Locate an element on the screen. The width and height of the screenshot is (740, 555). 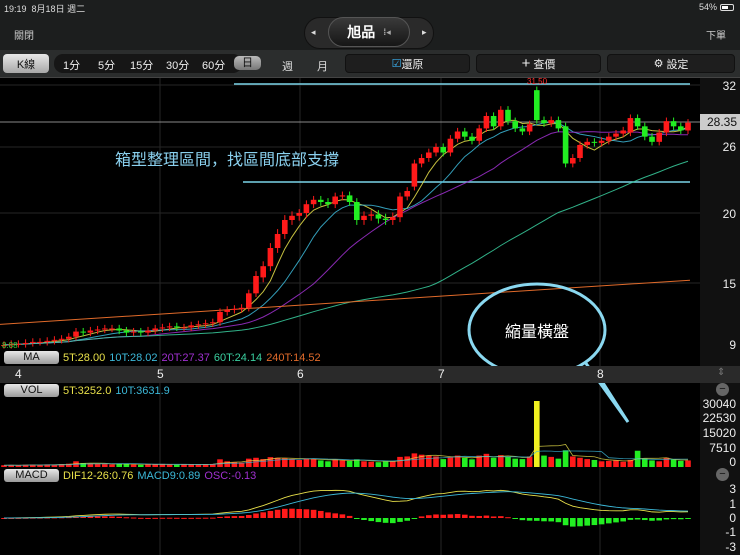
resize-handle-icon: ⇕ is located at coordinates (721, 372).